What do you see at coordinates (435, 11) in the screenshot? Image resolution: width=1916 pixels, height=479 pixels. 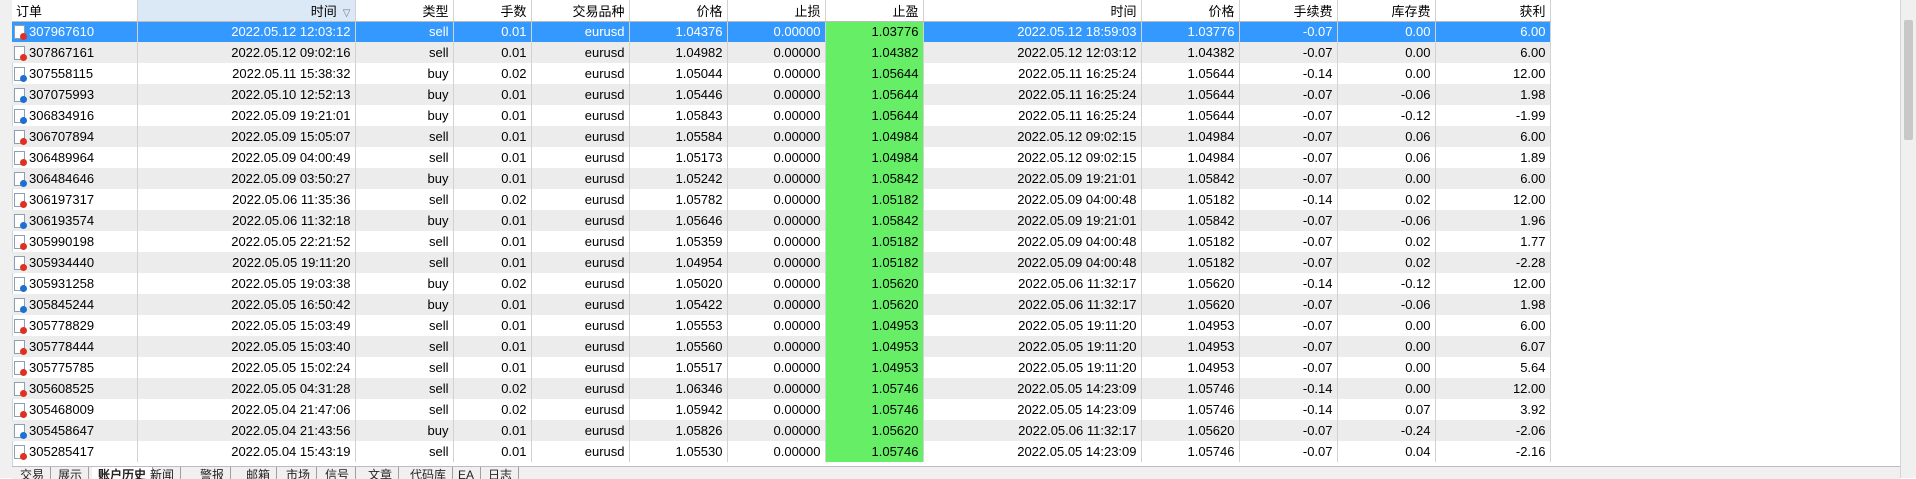 I see `column-header-label: 类型` at bounding box center [435, 11].